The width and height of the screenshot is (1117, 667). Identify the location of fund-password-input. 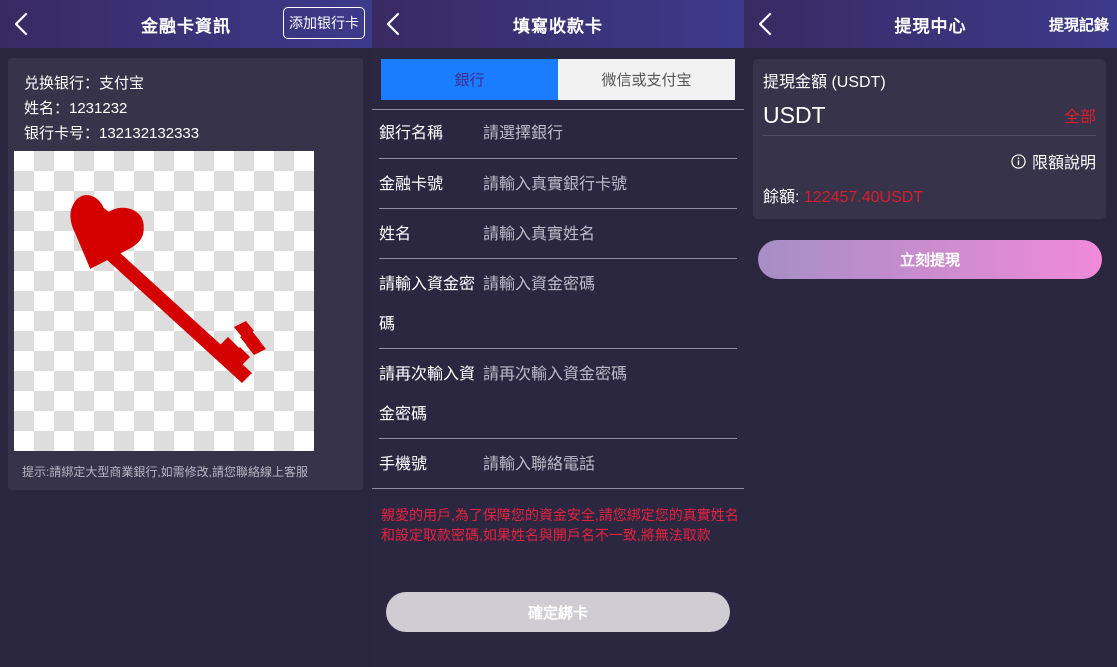
(608, 285).